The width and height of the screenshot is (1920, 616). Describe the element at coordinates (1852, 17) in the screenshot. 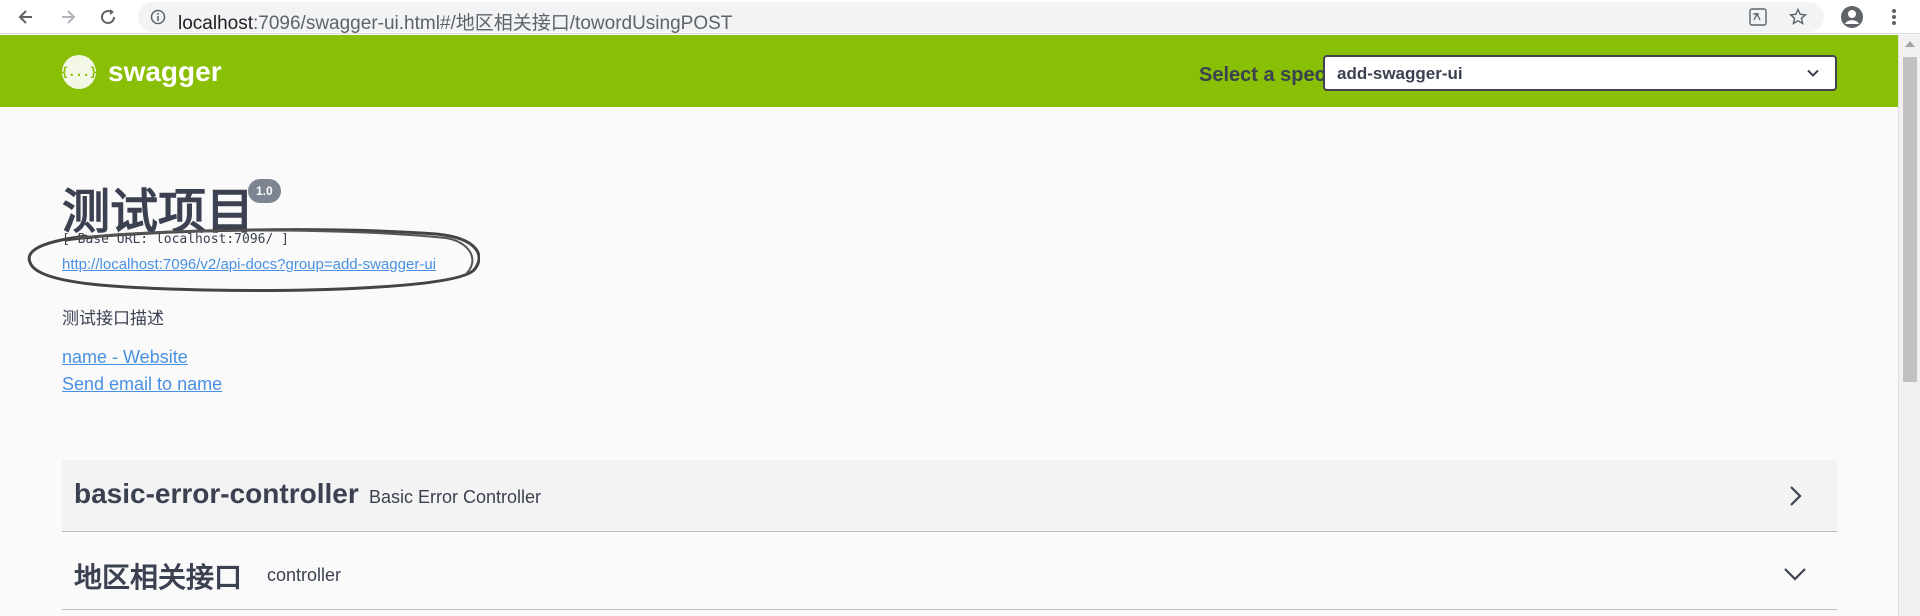

I see `profile-icon` at that location.